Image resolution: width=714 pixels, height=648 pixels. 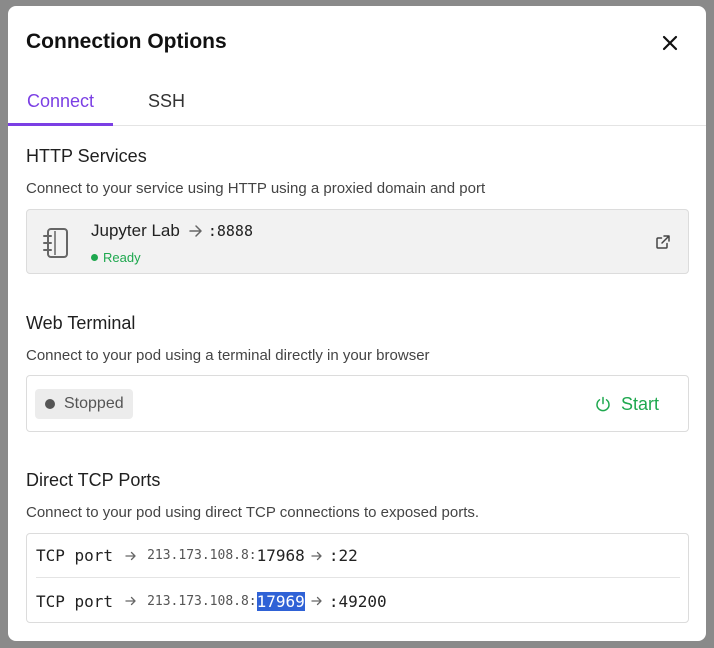 What do you see at coordinates (603, 404) in the screenshot?
I see `power-icon` at bounding box center [603, 404].